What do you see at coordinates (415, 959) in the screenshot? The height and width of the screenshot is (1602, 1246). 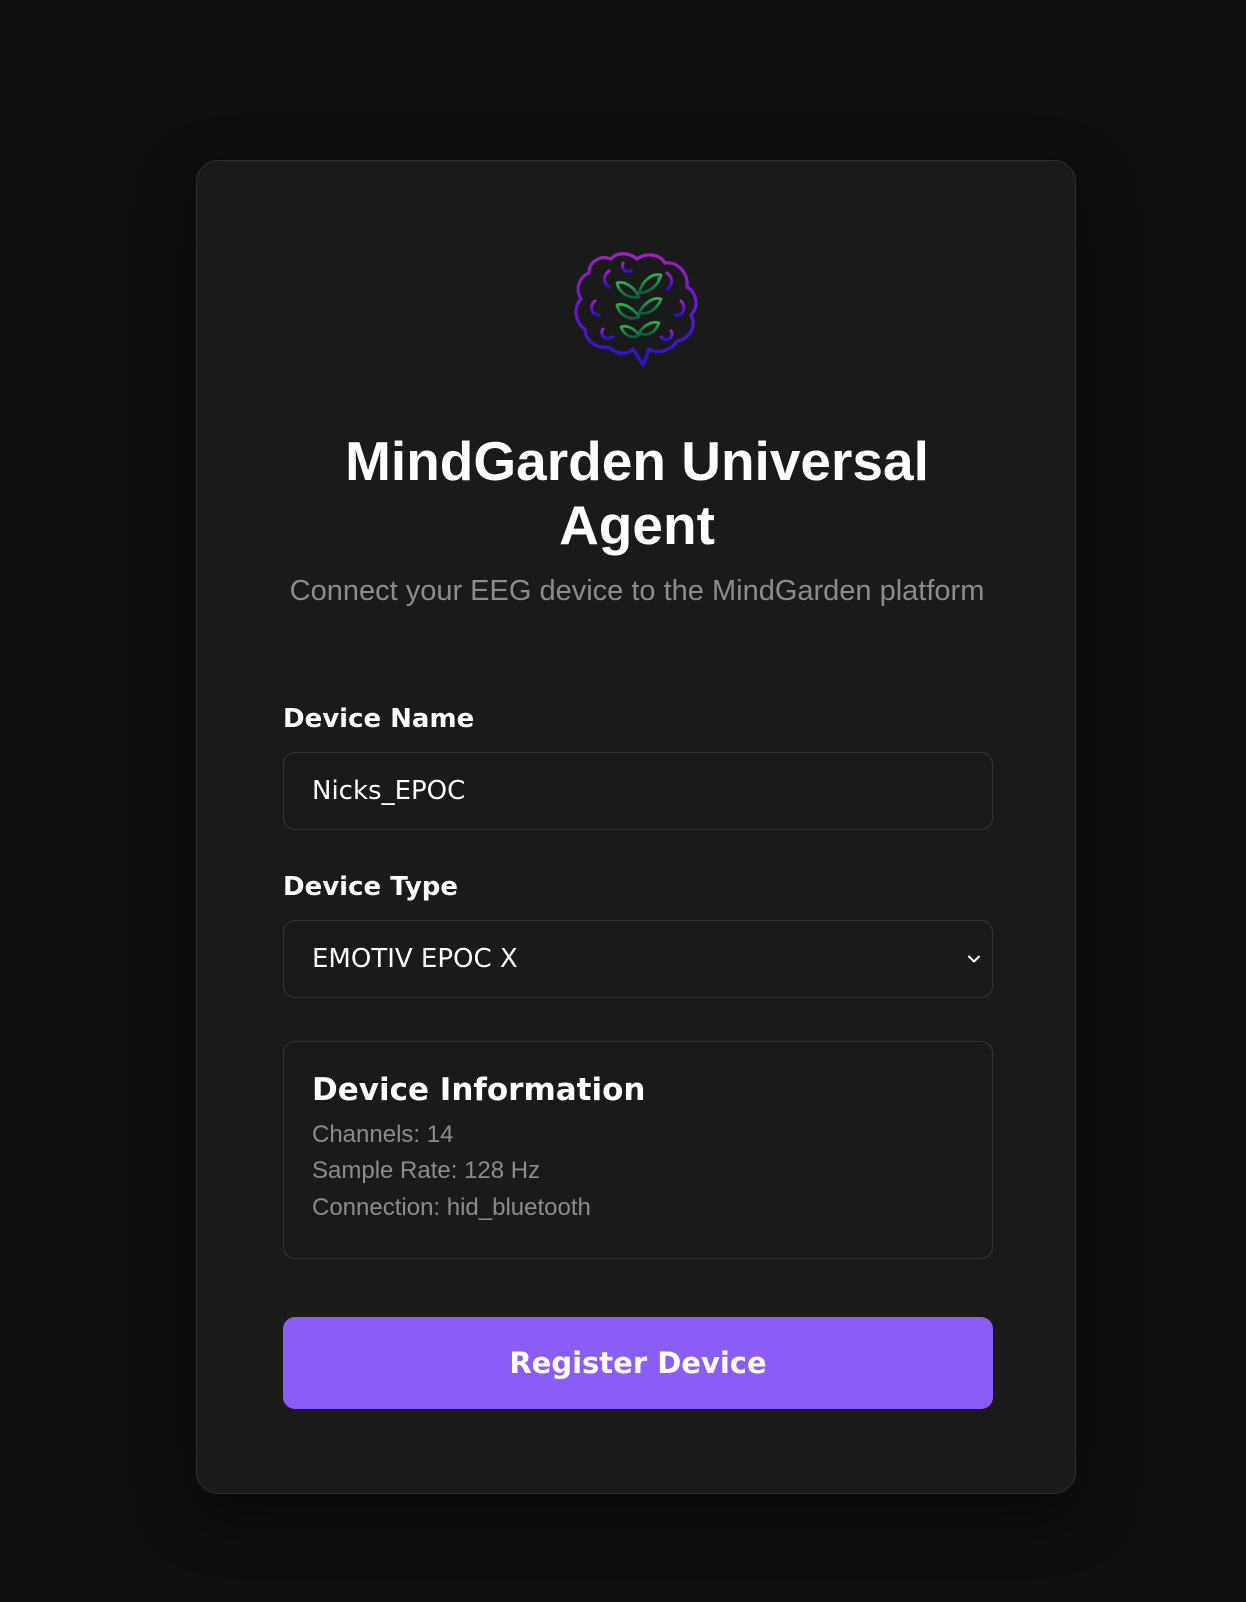 I see `device-type-value: EMOTIV EPOC X` at bounding box center [415, 959].